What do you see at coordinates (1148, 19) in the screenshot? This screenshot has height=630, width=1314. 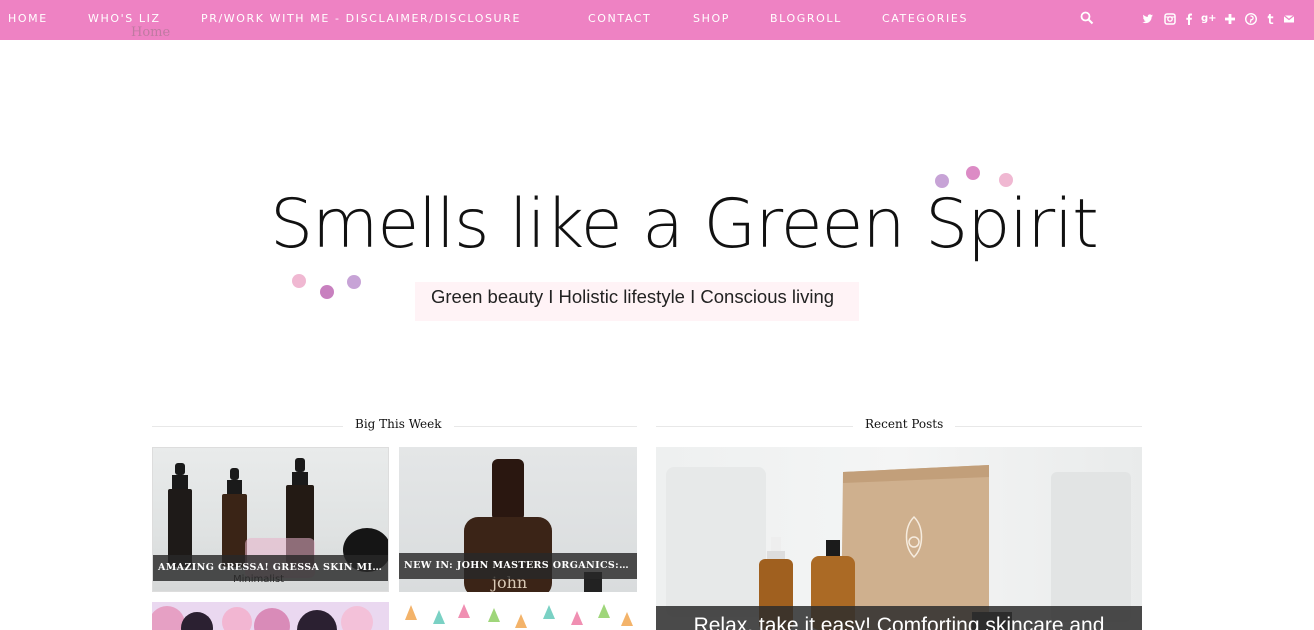 I see `twitter-icon` at bounding box center [1148, 19].